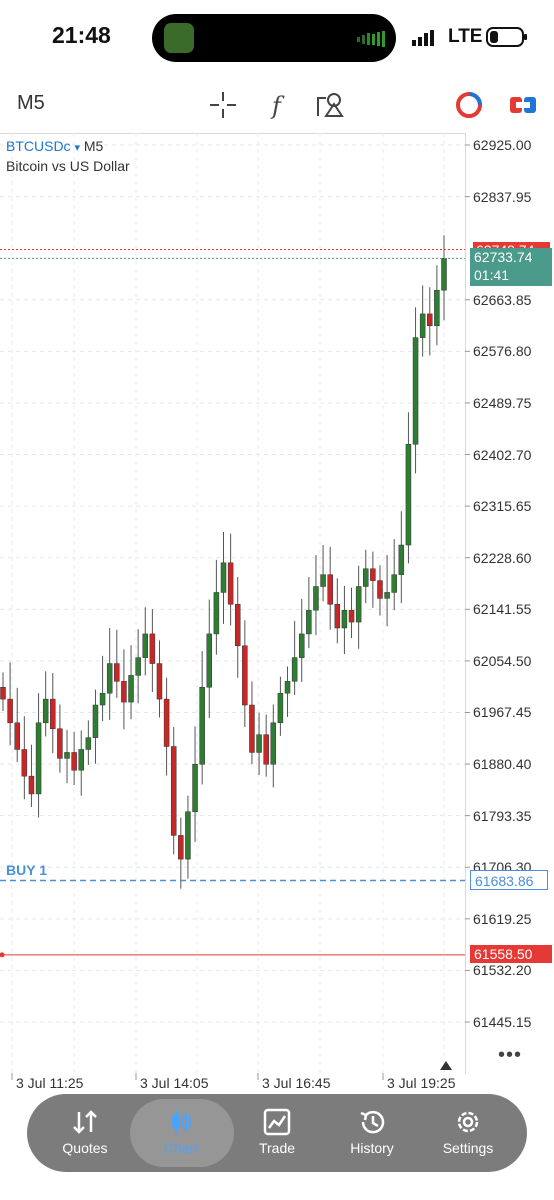 The image size is (554, 1200). I want to click on chart-symbol-description: Bitcoin vs US Dollar, so click(68, 166).